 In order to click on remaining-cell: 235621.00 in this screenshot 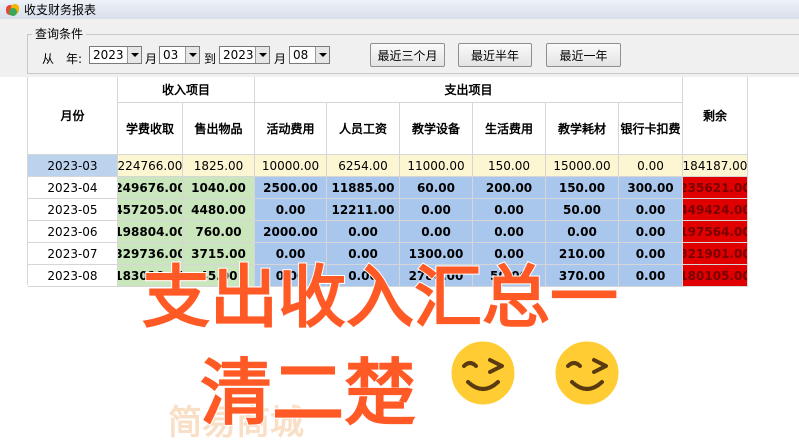, I will do `click(715, 188)`.